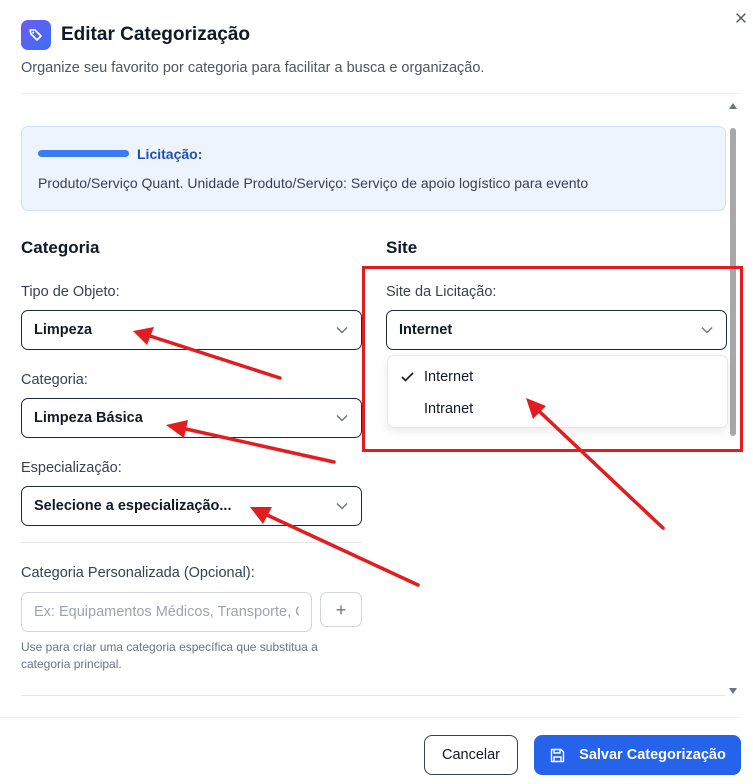 This screenshot has width=753, height=784. I want to click on save-button-label: Salvar Categorização, so click(652, 755).